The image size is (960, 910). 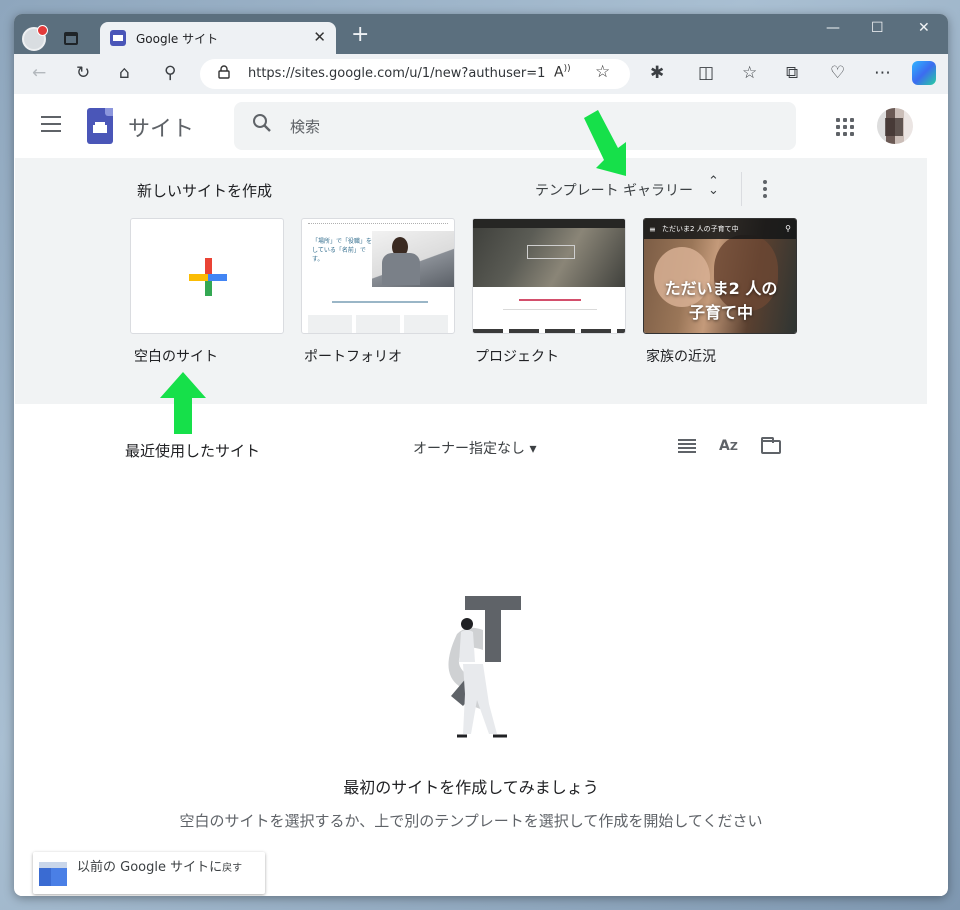 What do you see at coordinates (713, 186) in the screenshot?
I see `expand-collapse-icon: ⌃ ⌄` at bounding box center [713, 186].